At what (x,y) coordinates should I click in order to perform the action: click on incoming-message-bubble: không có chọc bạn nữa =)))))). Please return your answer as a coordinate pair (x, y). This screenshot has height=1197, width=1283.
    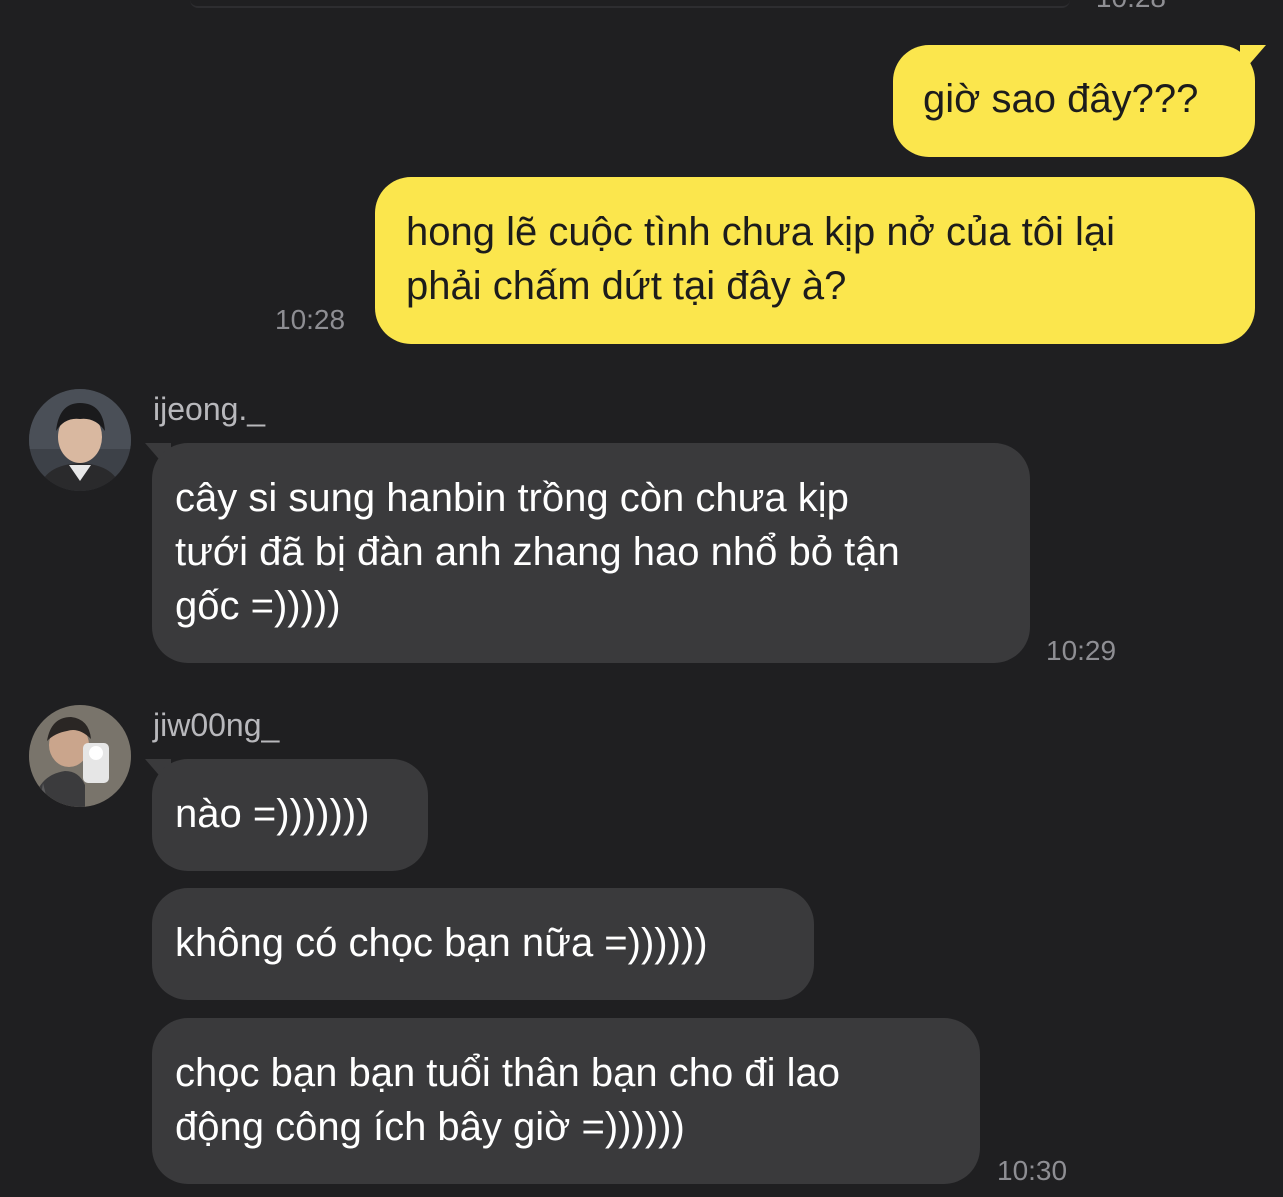
    Looking at the image, I should click on (483, 944).